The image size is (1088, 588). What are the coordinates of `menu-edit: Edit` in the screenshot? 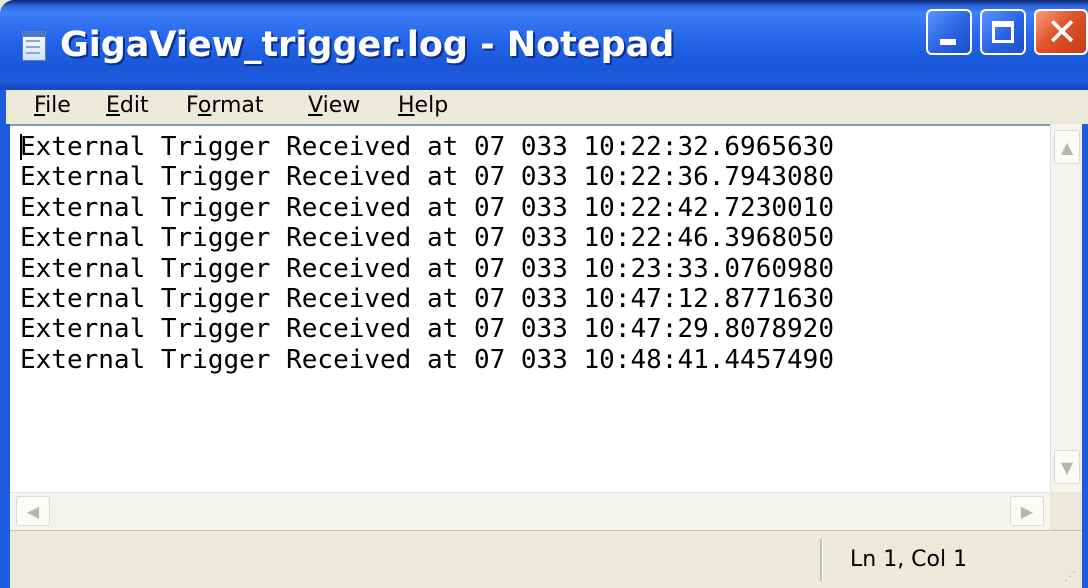 It's located at (127, 107).